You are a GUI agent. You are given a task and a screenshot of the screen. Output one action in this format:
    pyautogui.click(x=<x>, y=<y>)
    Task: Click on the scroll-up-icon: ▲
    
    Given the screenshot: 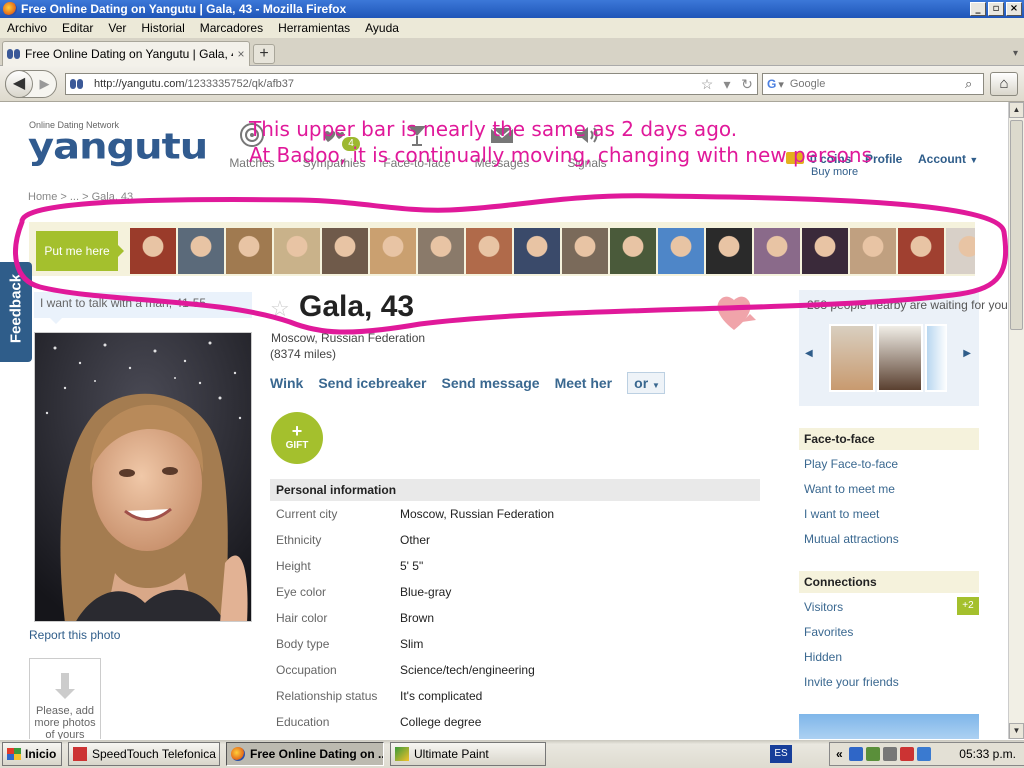 What is the action you would take?
    pyautogui.click(x=1016, y=110)
    